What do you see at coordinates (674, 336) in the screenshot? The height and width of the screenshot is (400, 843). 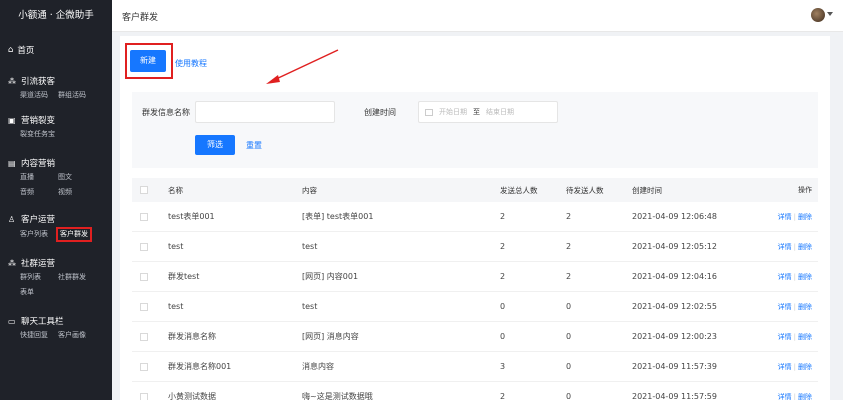 I see `cell-time: 2021-04-09 12:00:23` at bounding box center [674, 336].